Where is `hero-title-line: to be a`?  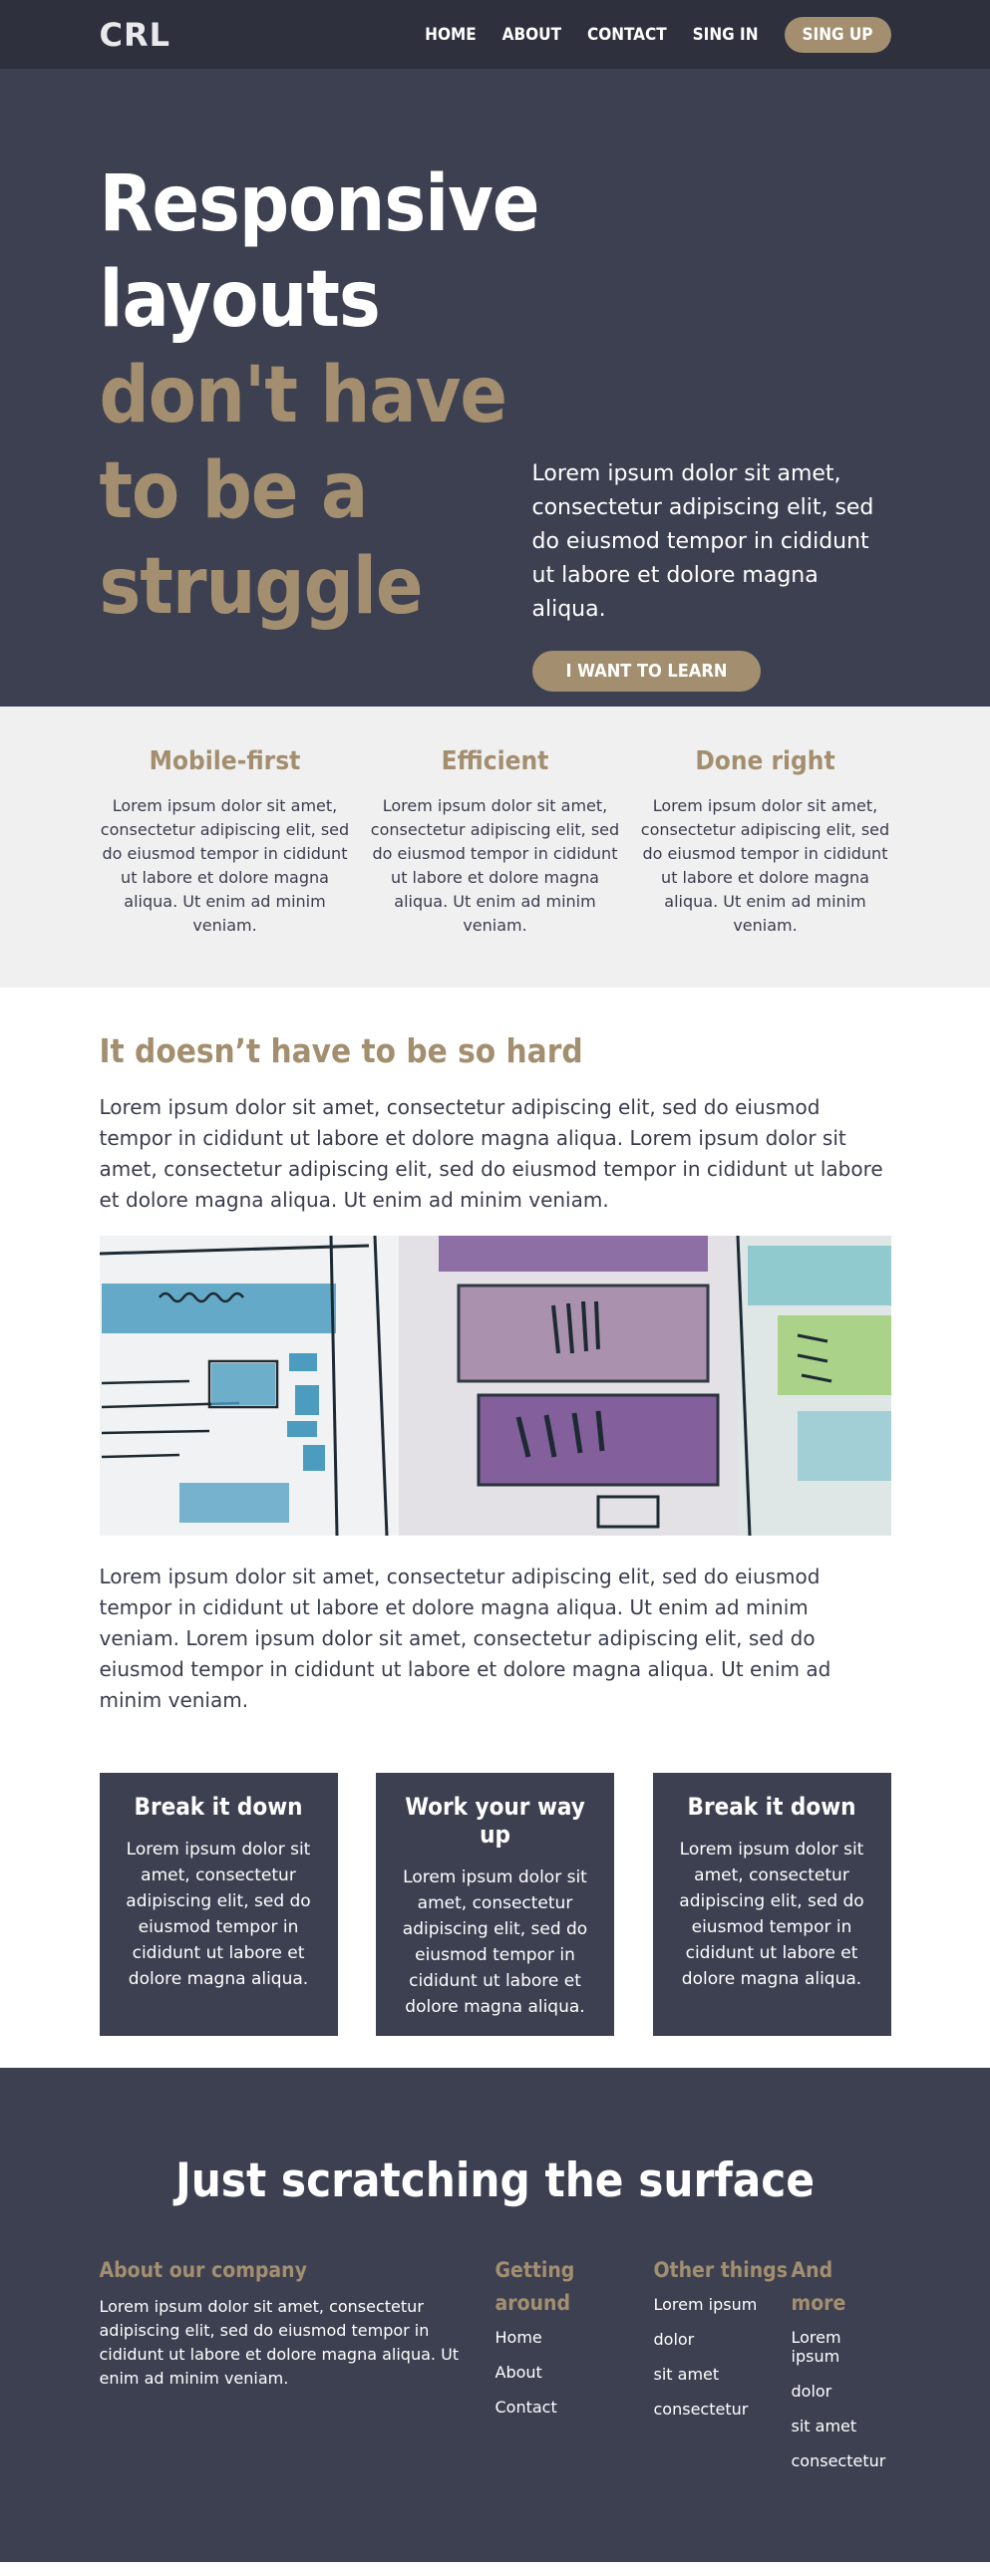
hero-title-line: to be a is located at coordinates (234, 491).